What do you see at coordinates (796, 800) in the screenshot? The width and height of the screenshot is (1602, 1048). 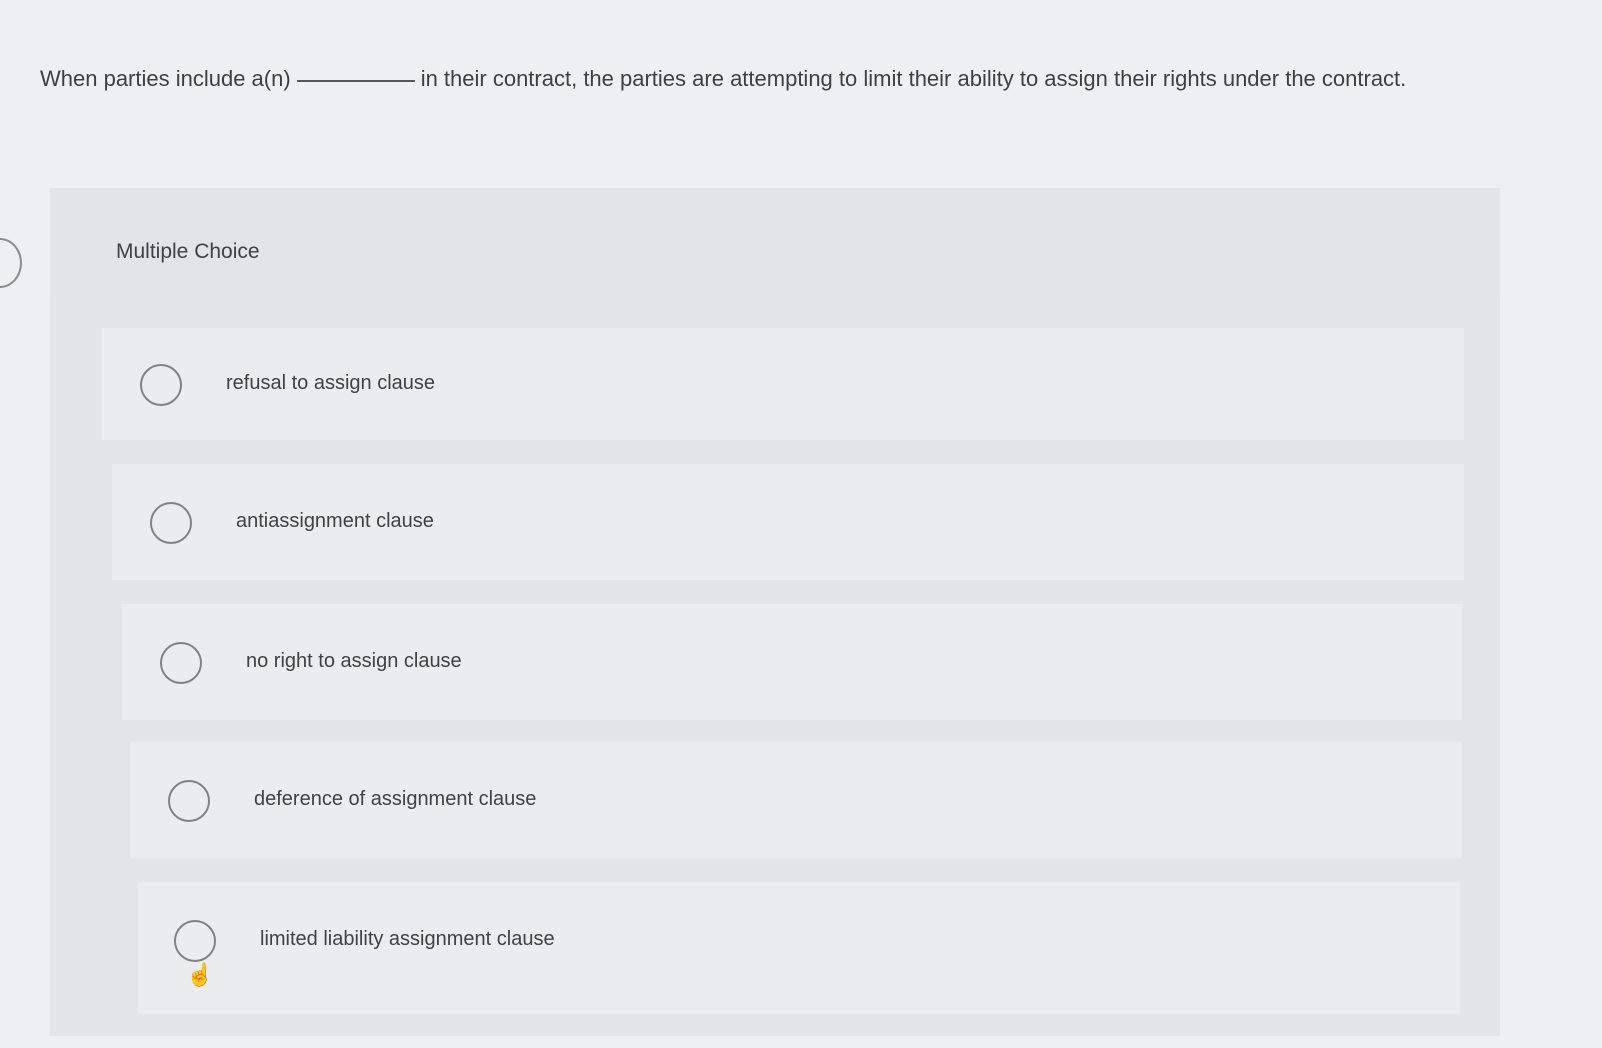 I see `option-deference-of-assignment: deference of assignment clause` at bounding box center [796, 800].